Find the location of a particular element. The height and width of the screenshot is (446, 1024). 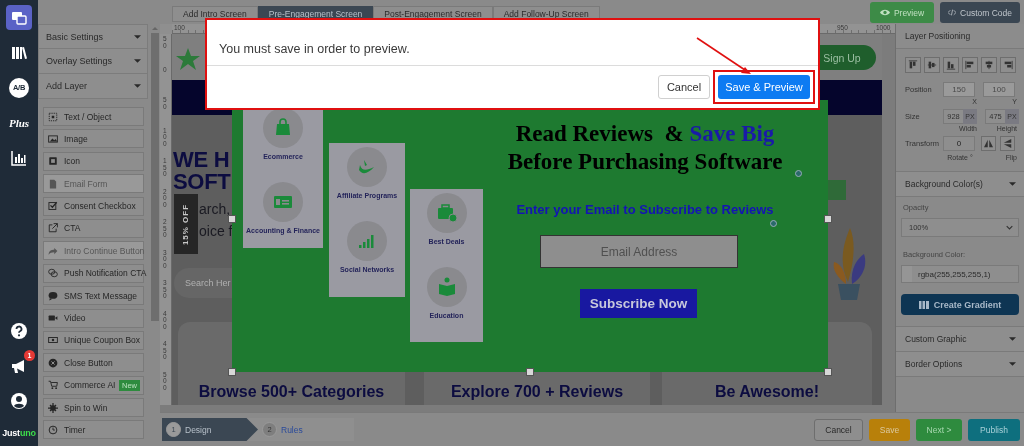

card-title: Explore 700 + Reviews is located at coordinates (537, 392).